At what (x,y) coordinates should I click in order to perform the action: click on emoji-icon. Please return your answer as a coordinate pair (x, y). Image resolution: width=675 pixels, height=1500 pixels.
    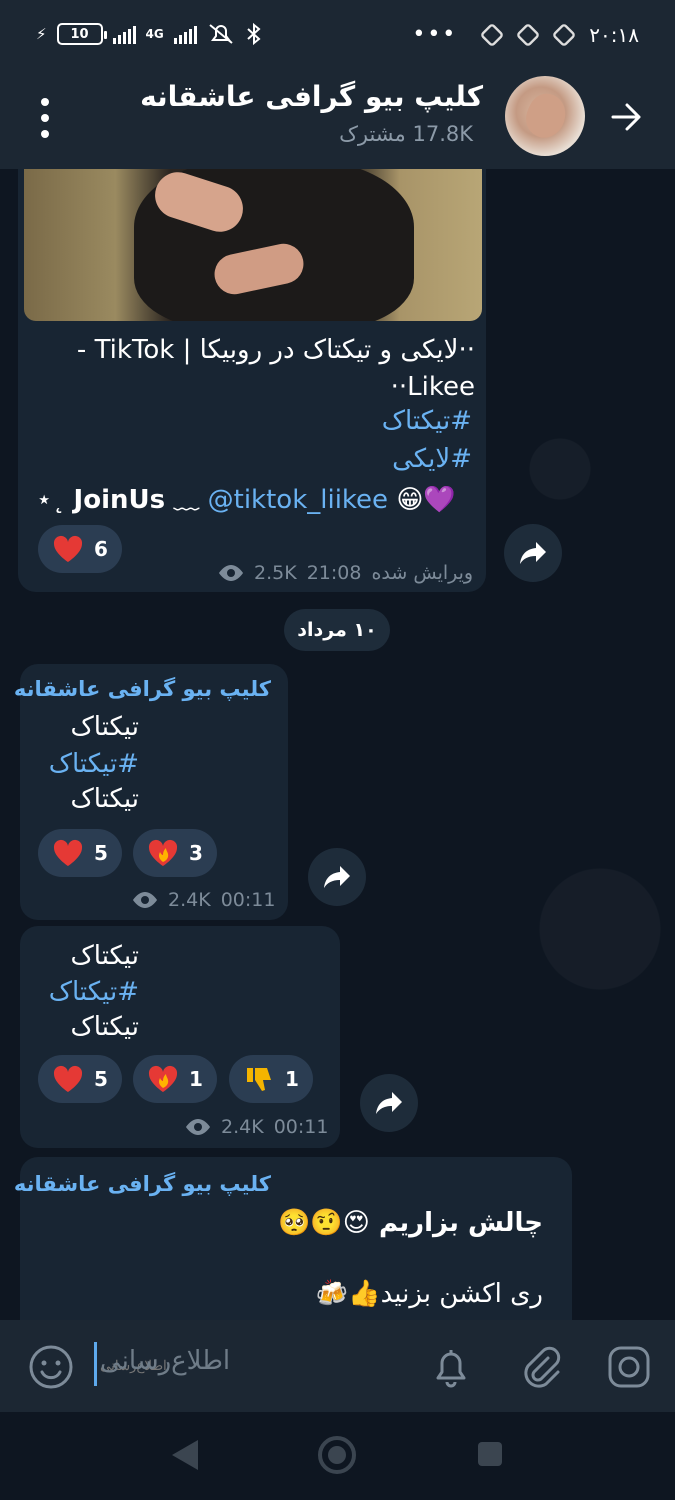
    Looking at the image, I should click on (51, 1367).